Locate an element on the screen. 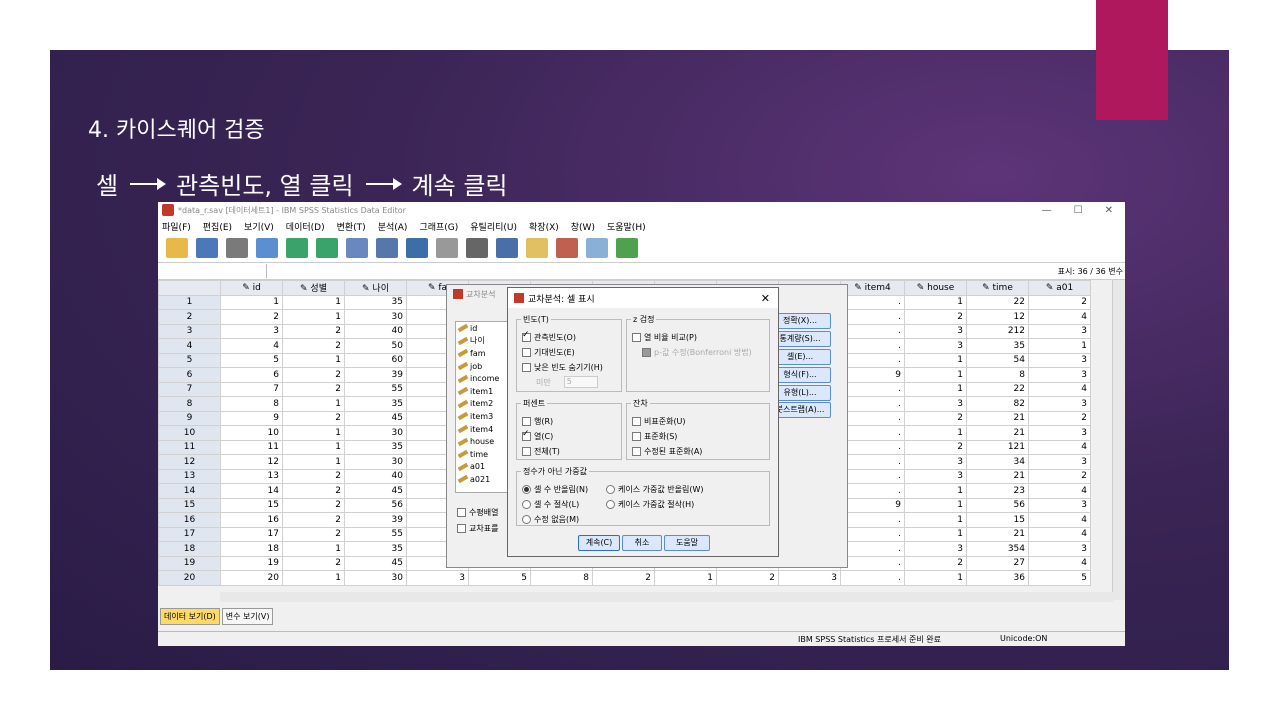  table-cell: 17 is located at coordinates (251, 534).